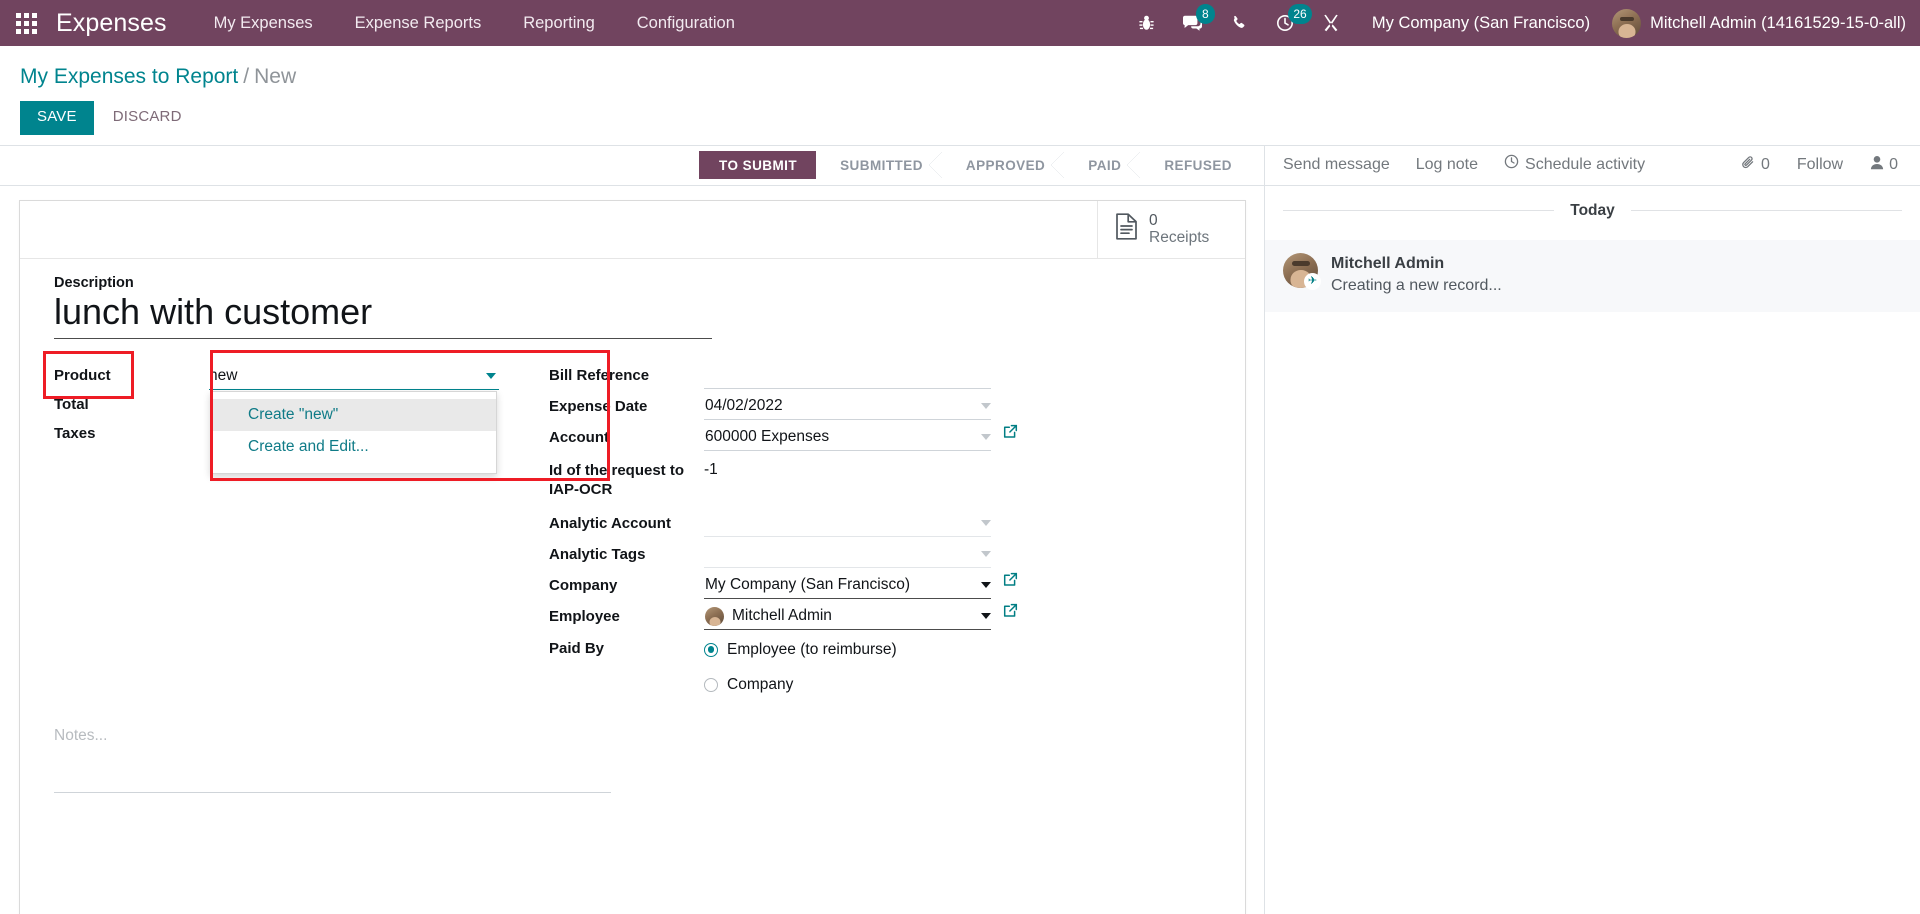  I want to click on employee-input: Mitchell Admin, so click(847, 617).